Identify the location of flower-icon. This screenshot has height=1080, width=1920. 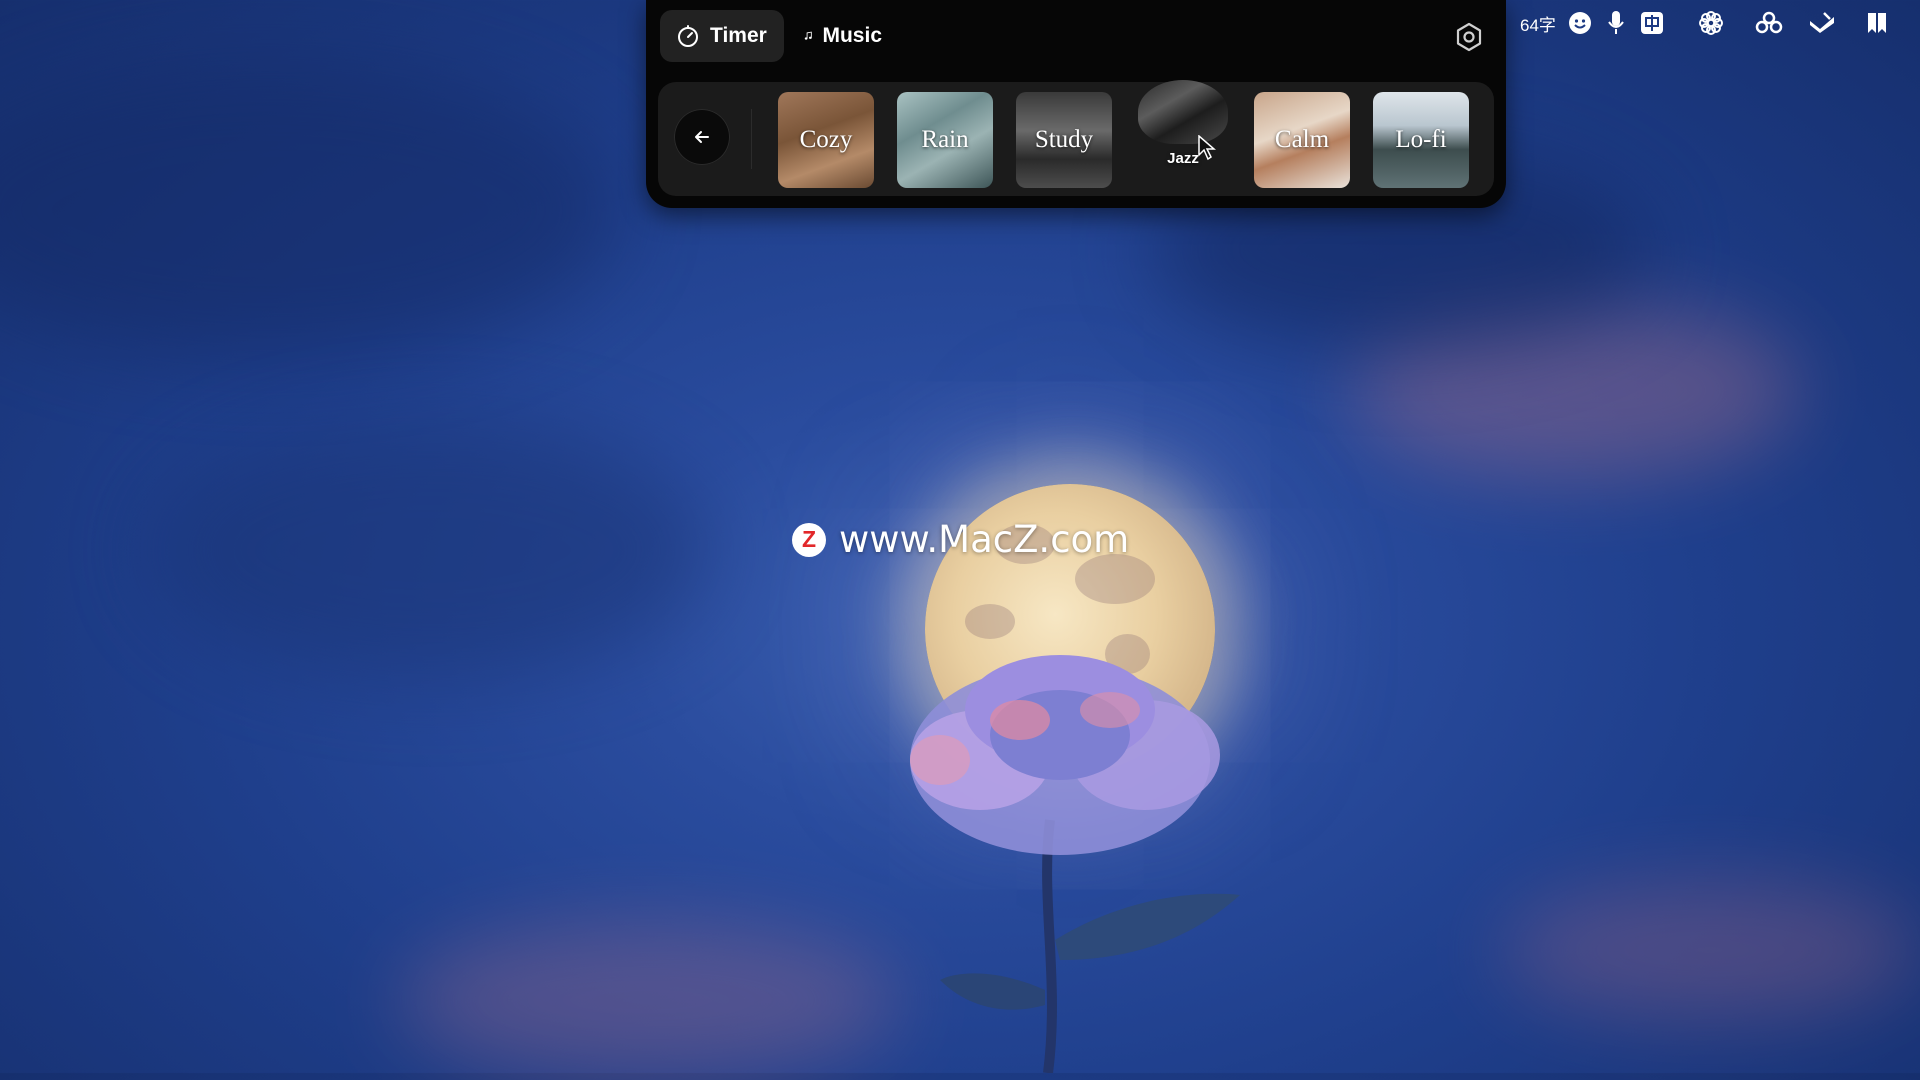
(1711, 23).